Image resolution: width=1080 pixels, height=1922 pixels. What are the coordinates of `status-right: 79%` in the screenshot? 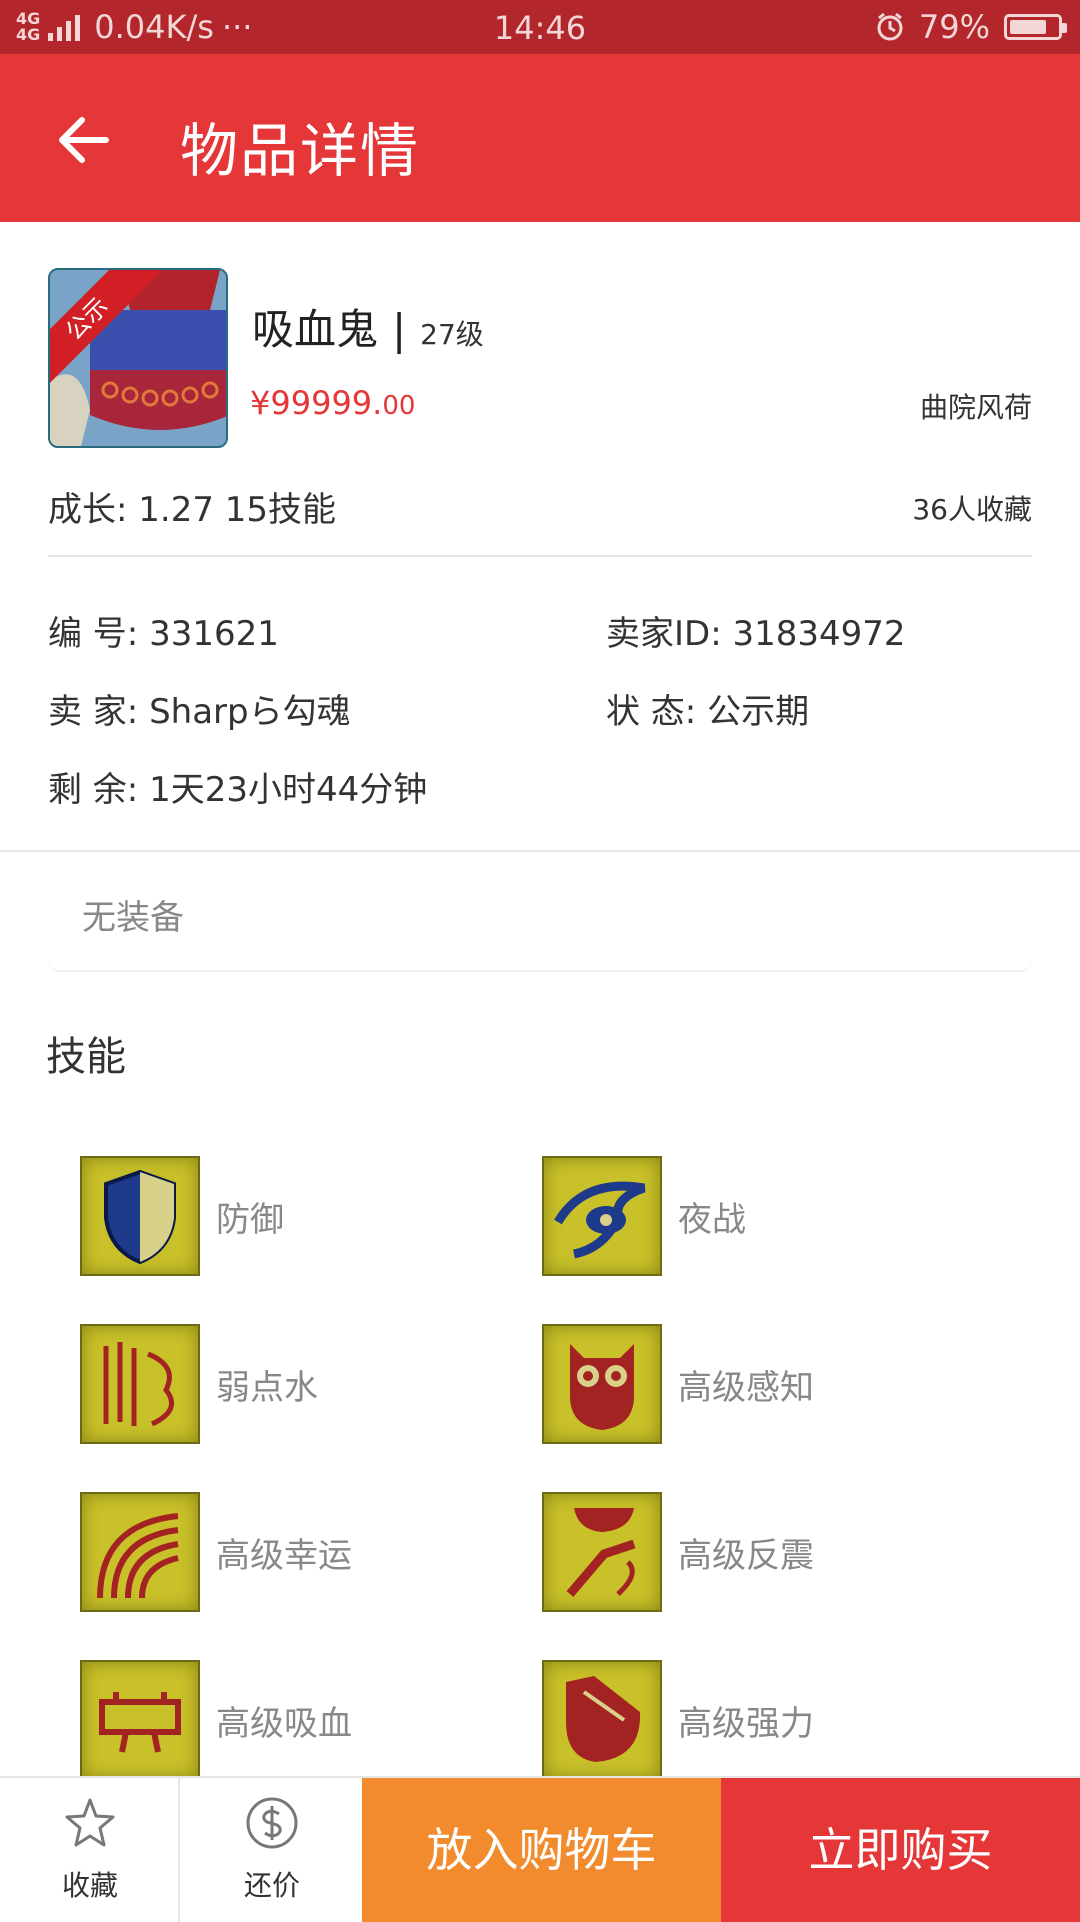 It's located at (971, 27).